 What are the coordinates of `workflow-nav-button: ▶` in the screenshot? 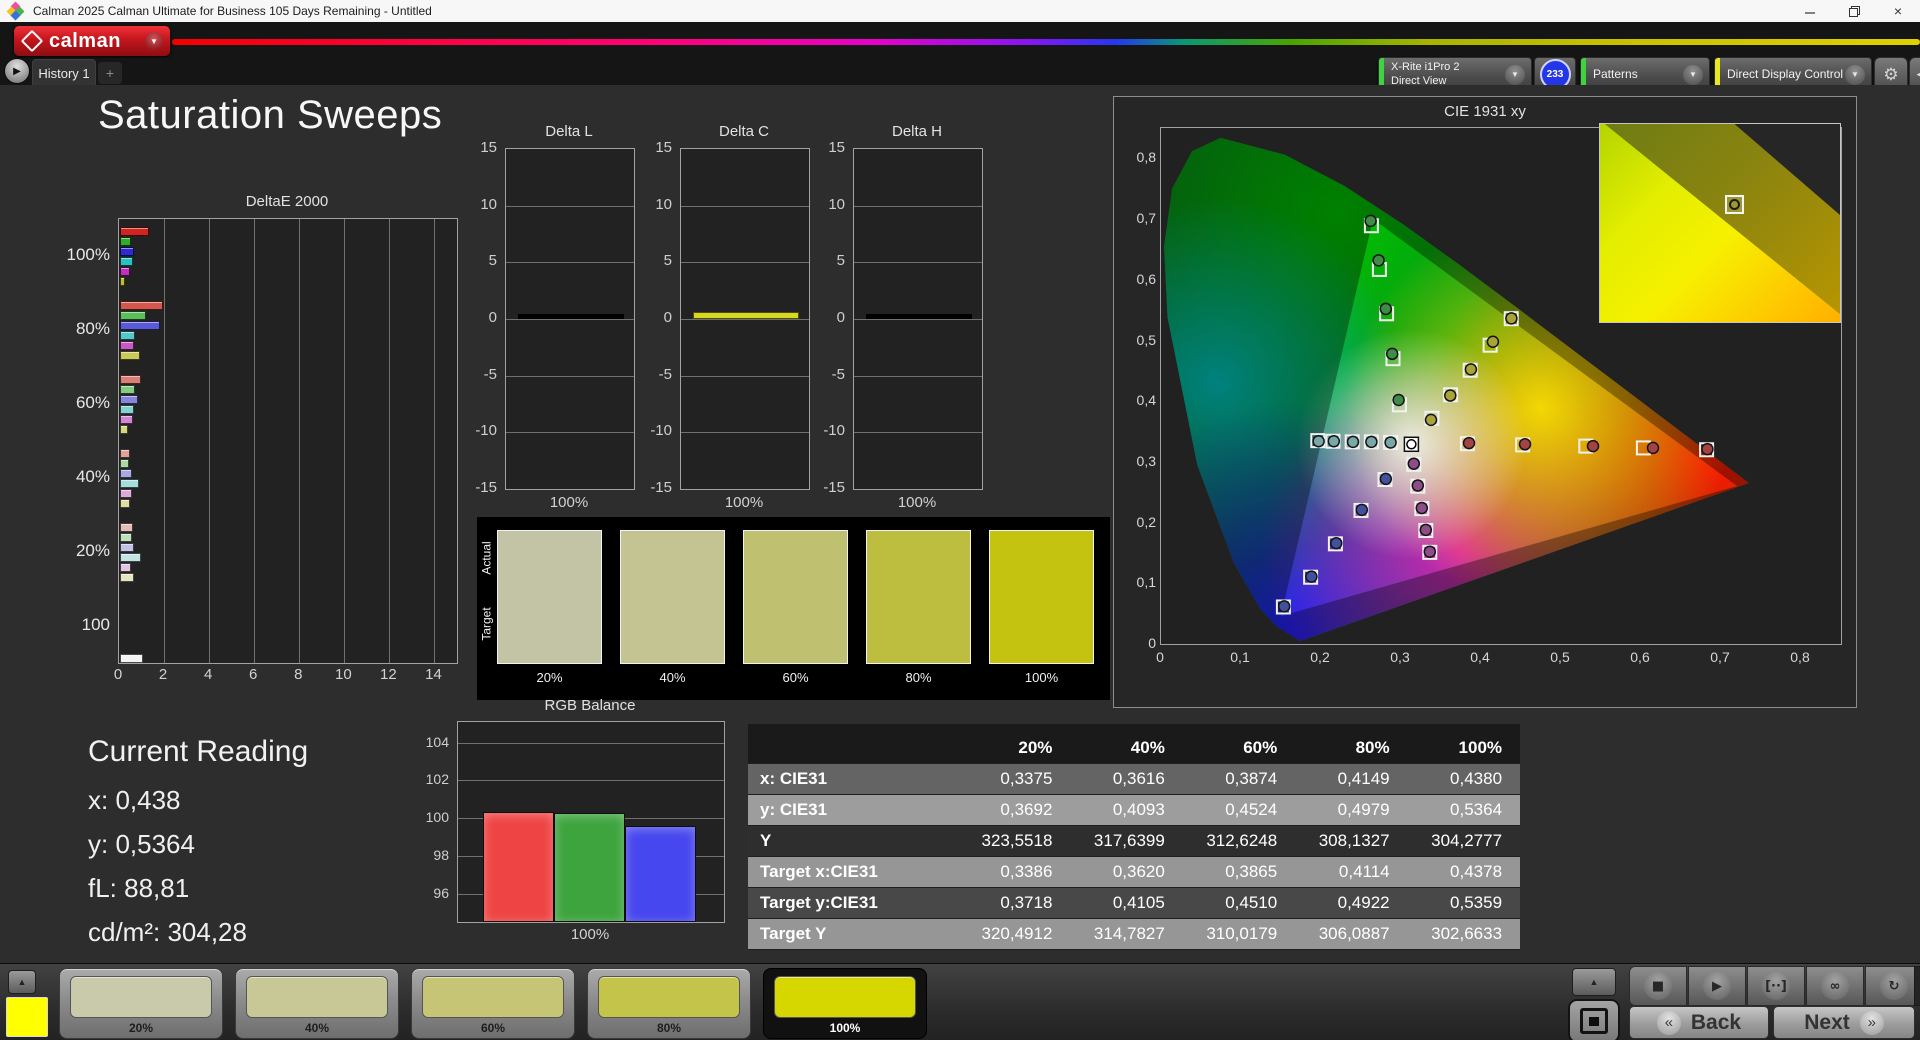 It's located at (17, 71).